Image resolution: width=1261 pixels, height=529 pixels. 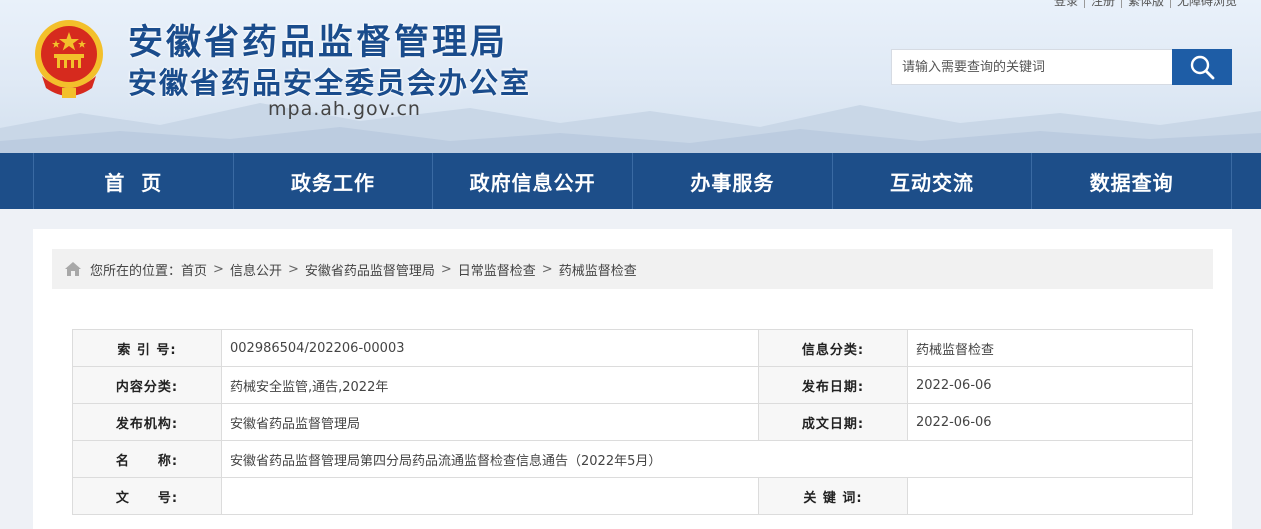 I want to click on table-row: 内容分类: 药械安全监管,通告,2022年 发布日期: 2022-06-06, so click(x=632, y=385).